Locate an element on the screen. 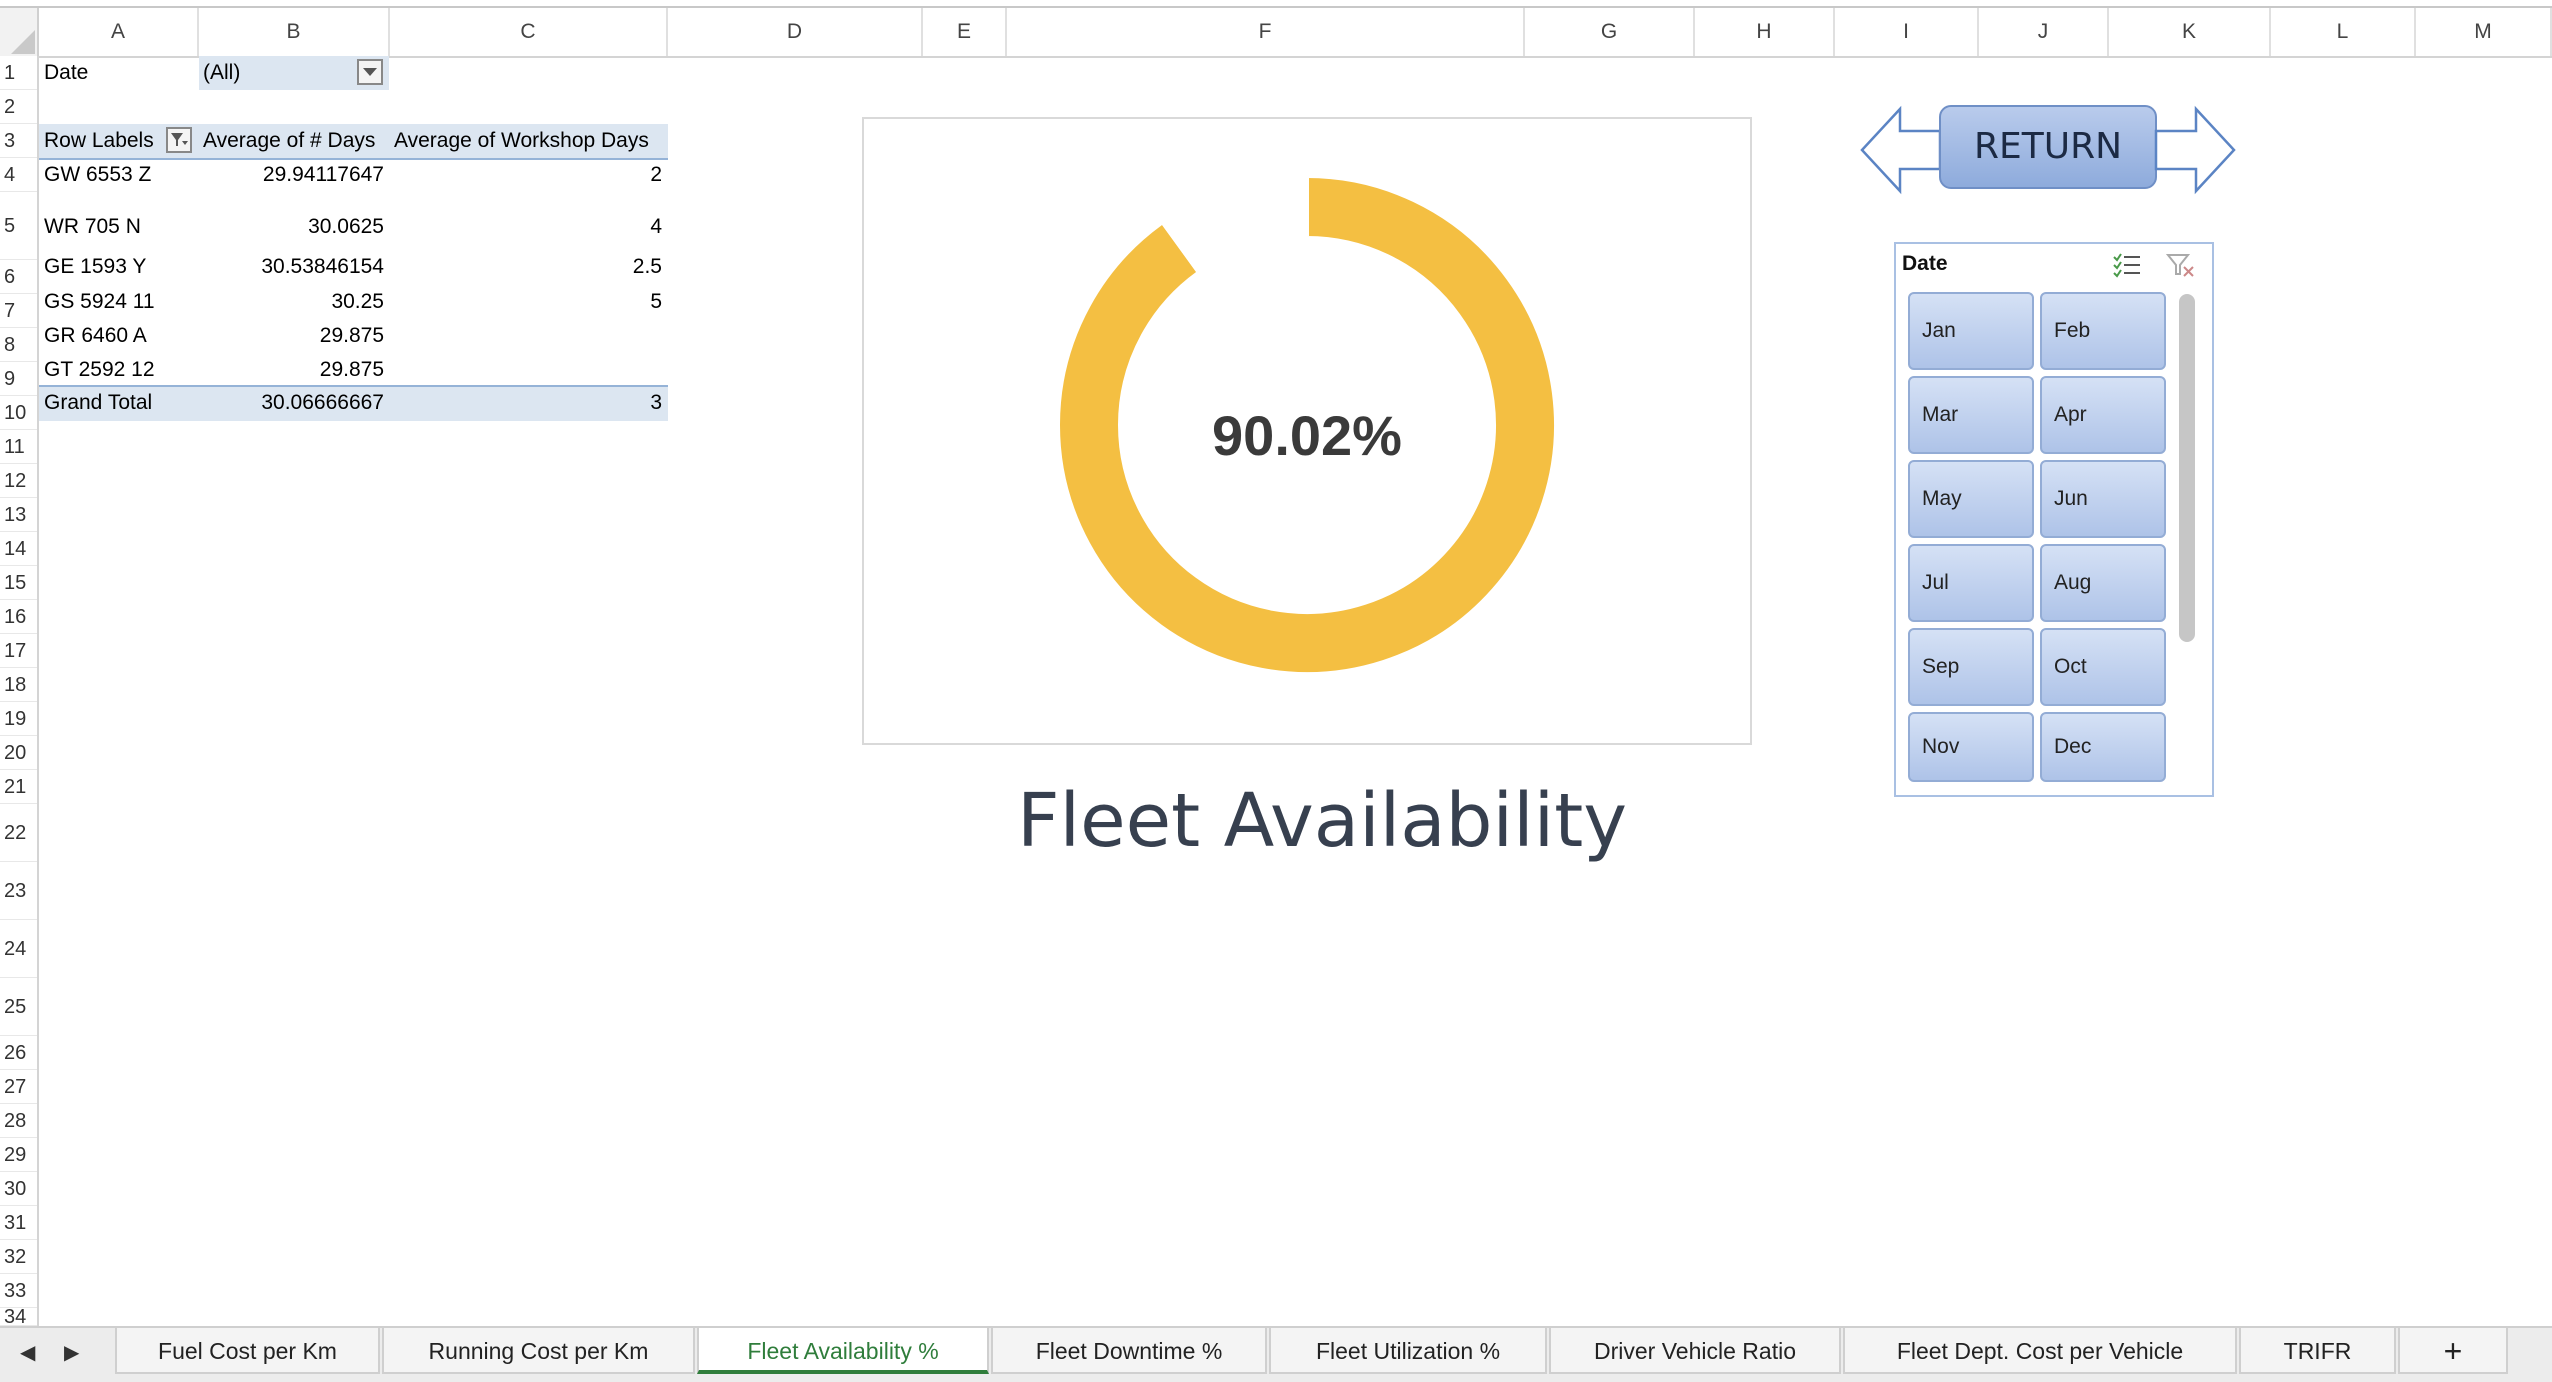  donut-svg: 90.02% is located at coordinates (1307, 425).